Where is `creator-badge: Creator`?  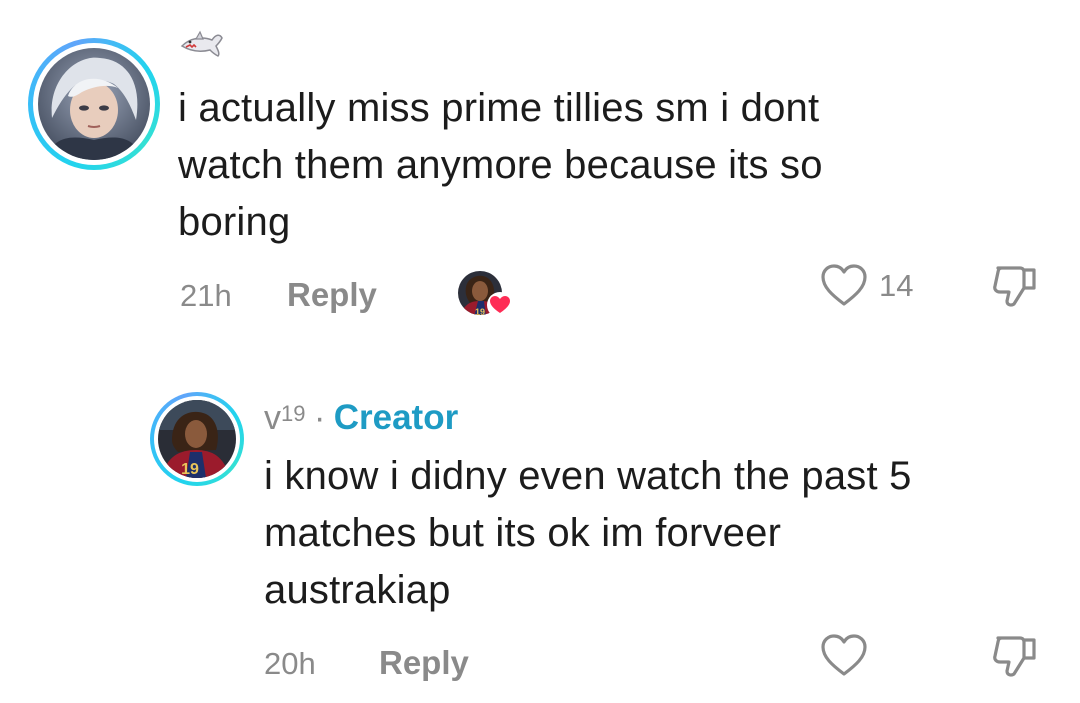 creator-badge: Creator is located at coordinates (396, 417).